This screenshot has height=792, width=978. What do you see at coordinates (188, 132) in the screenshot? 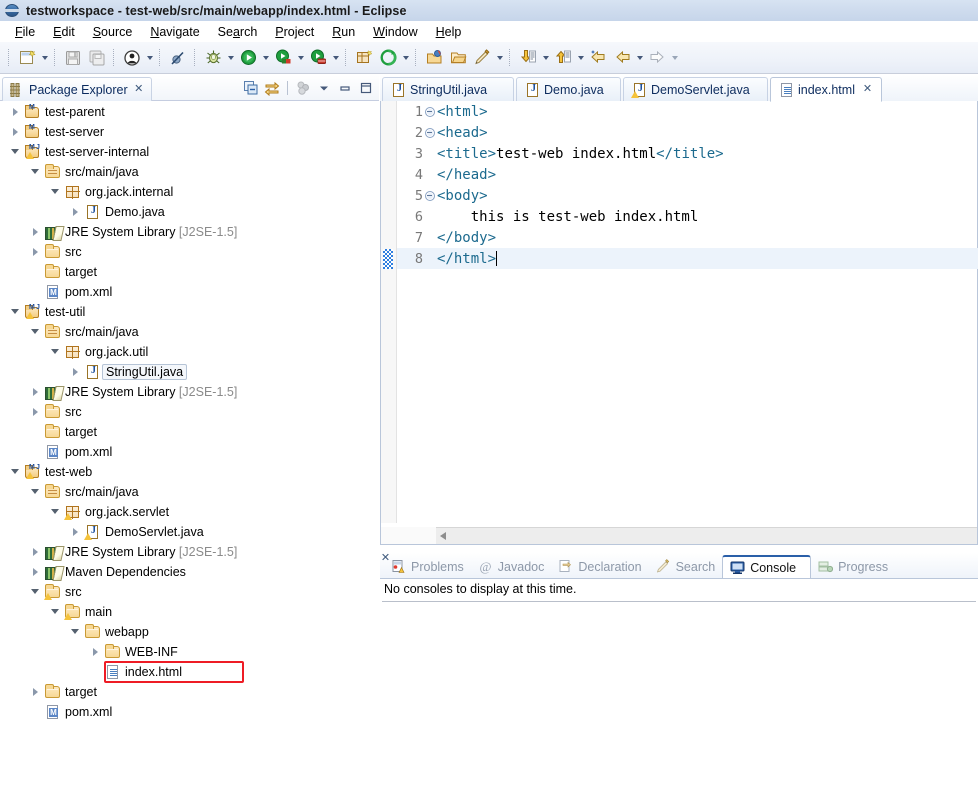
I see `tree-item-test-server: Mtest-server` at bounding box center [188, 132].